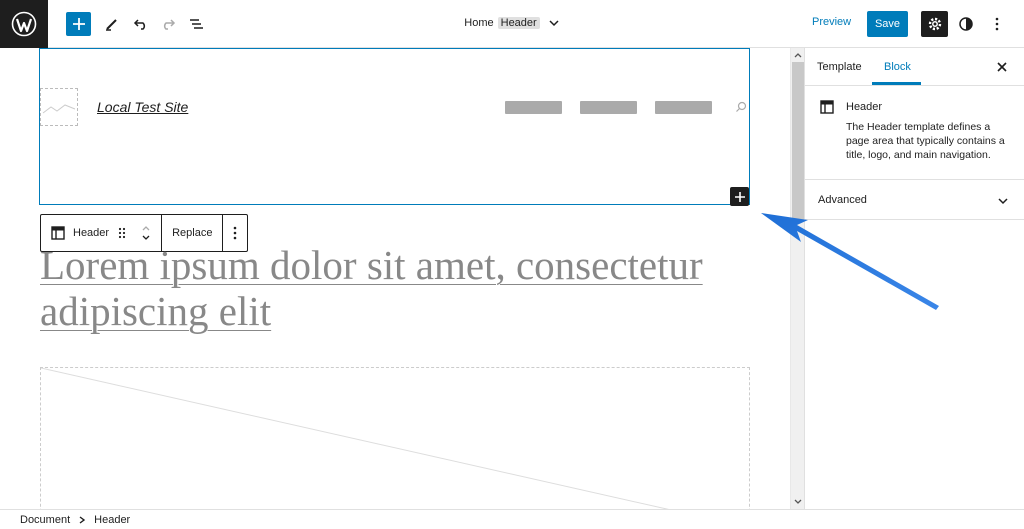 This screenshot has height=529, width=1024. I want to click on plus-icon, so click(739, 196).